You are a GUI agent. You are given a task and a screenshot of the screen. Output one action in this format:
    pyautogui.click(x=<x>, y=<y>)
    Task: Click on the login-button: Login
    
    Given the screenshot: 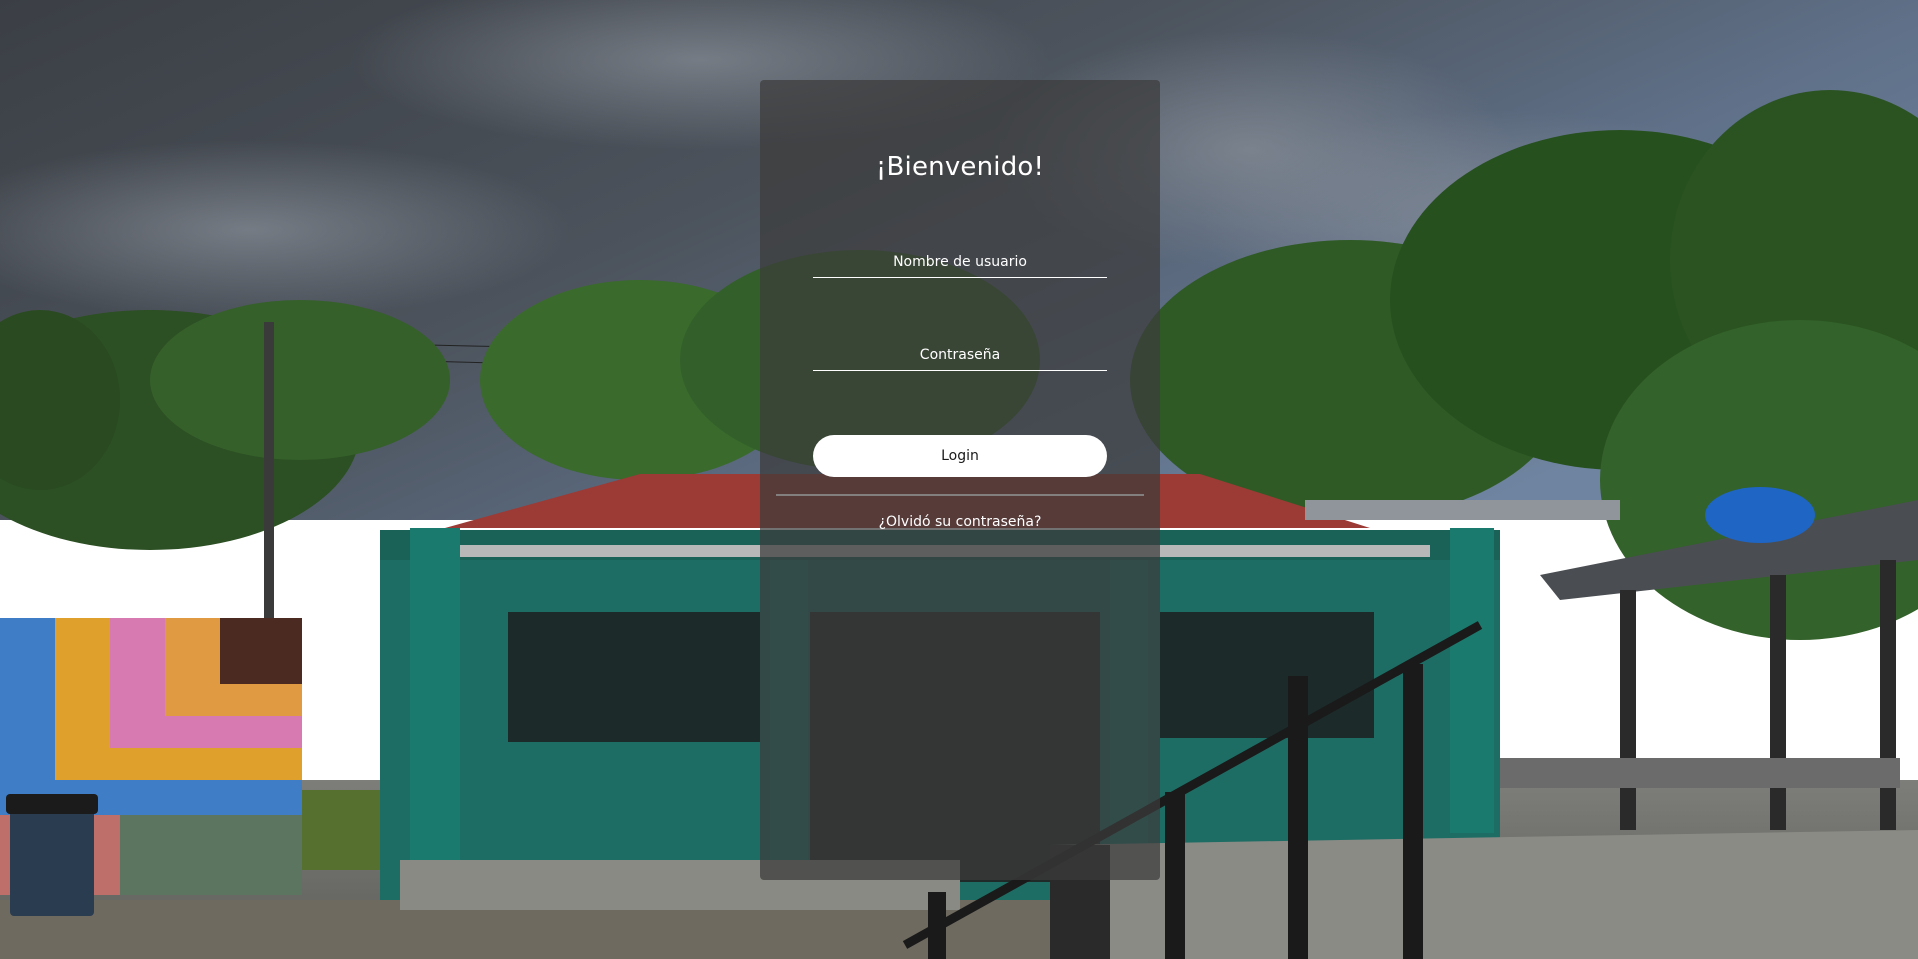 What is the action you would take?
    pyautogui.click(x=960, y=456)
    